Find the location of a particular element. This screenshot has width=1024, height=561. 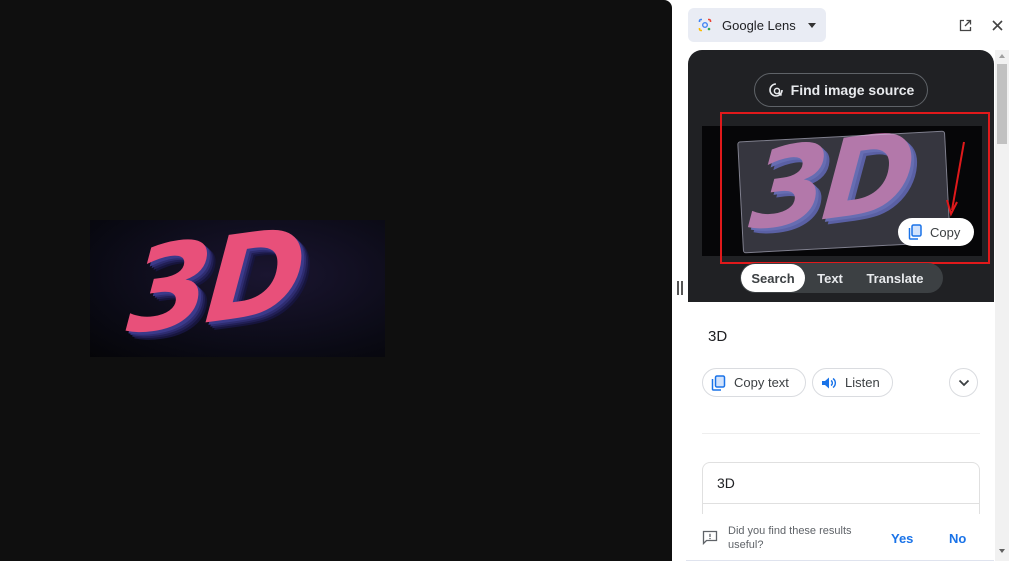

listen-button: Listen is located at coordinates (852, 382).